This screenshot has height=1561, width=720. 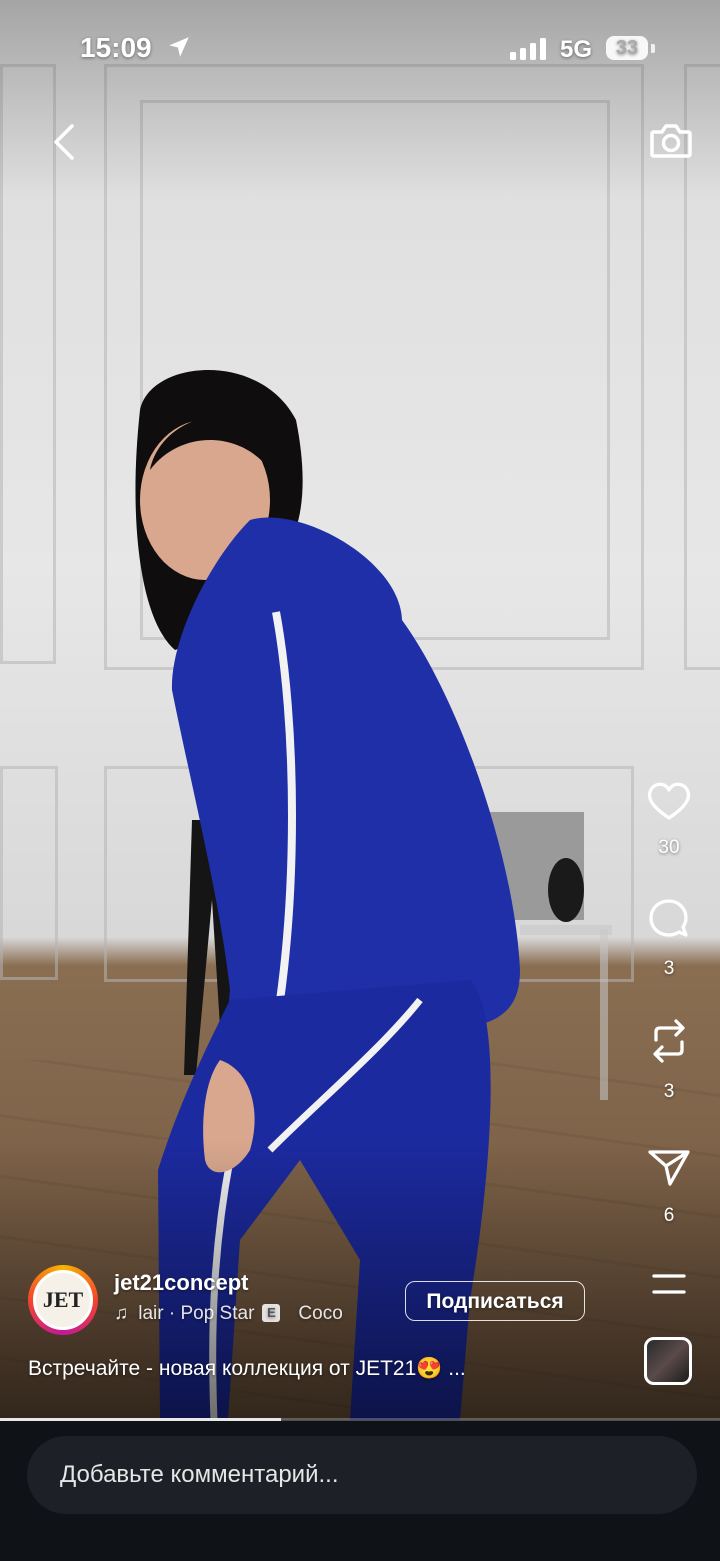 What do you see at coordinates (196, 1313) in the screenshot?
I see `music-artist: lair · Pop Star` at bounding box center [196, 1313].